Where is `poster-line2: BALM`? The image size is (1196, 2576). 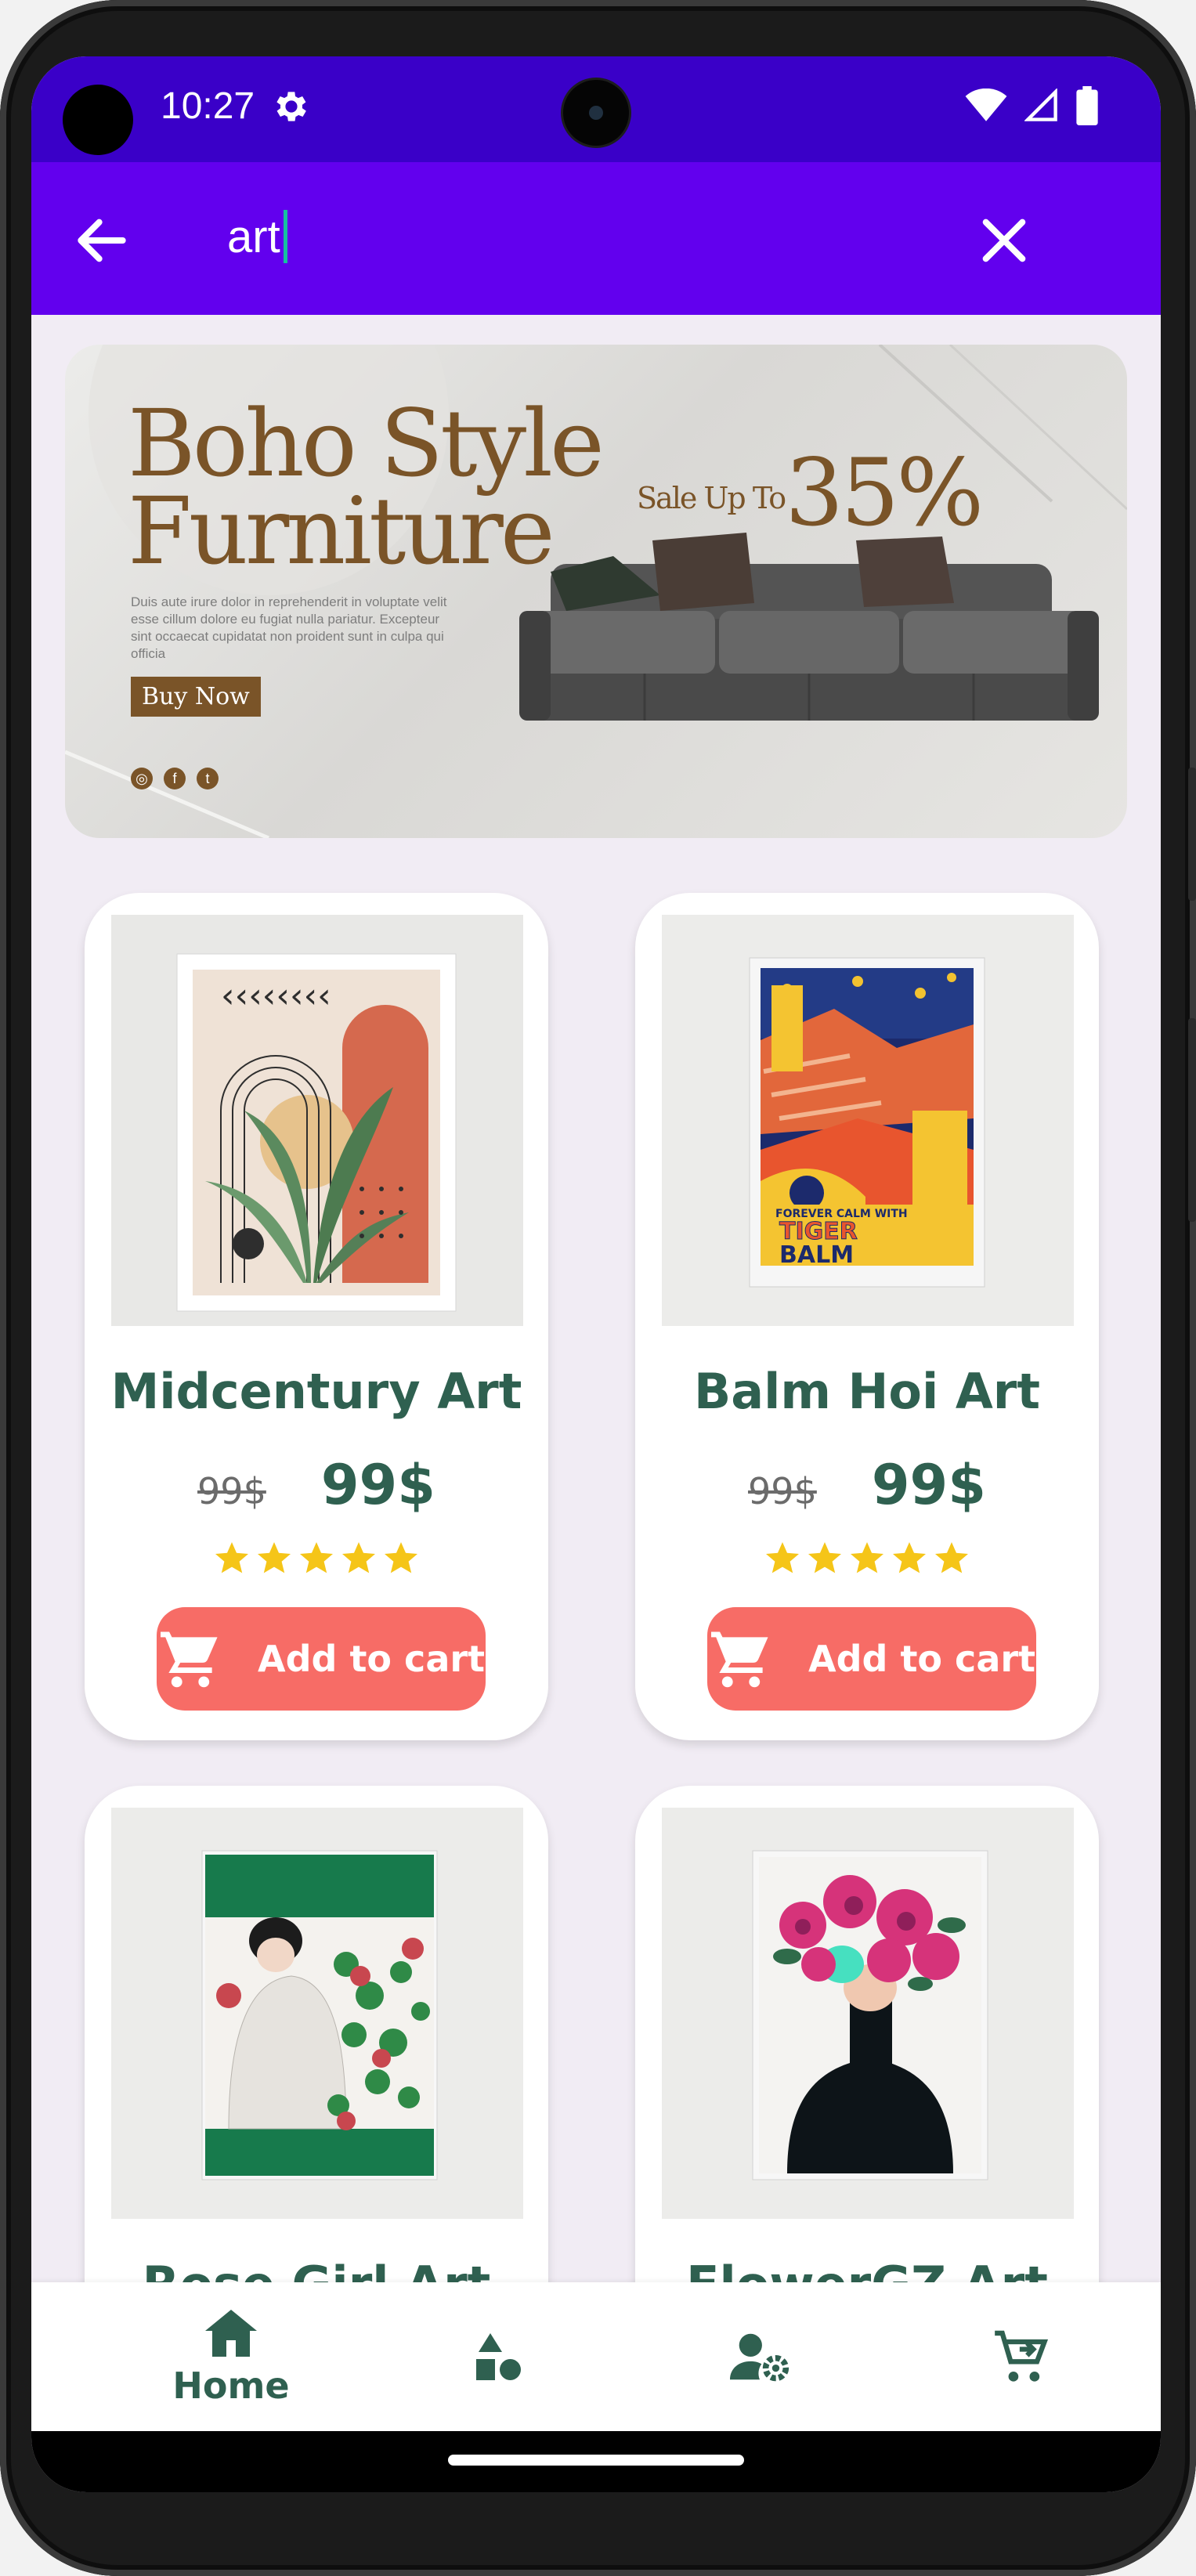
poster-line2: BALM is located at coordinates (816, 1255).